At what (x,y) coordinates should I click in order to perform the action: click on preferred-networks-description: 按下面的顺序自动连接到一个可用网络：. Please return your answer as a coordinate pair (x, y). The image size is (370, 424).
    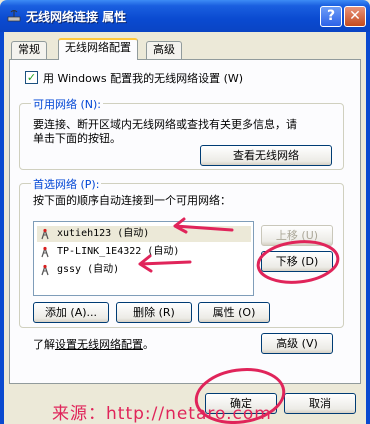
    Looking at the image, I should click on (132, 200).